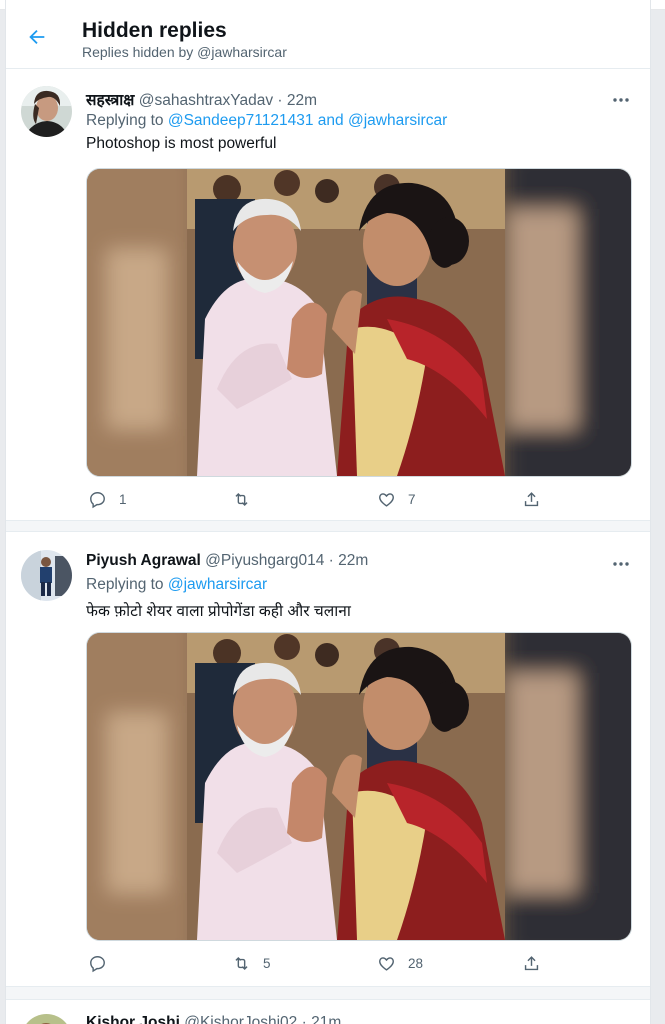  I want to click on reply-button, so click(103, 963).